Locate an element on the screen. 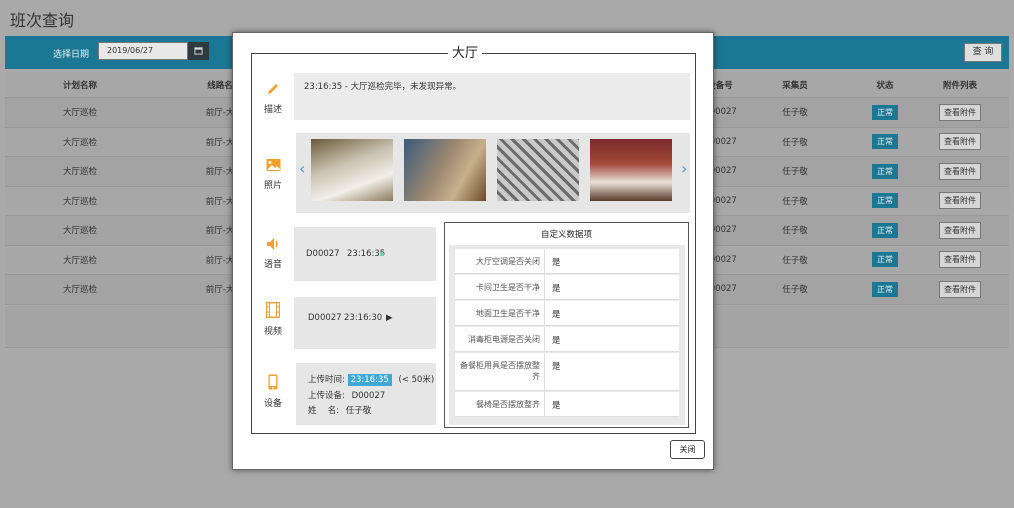 This screenshot has height=508, width=1014. date-input: 2019/06/27 is located at coordinates (143, 51).